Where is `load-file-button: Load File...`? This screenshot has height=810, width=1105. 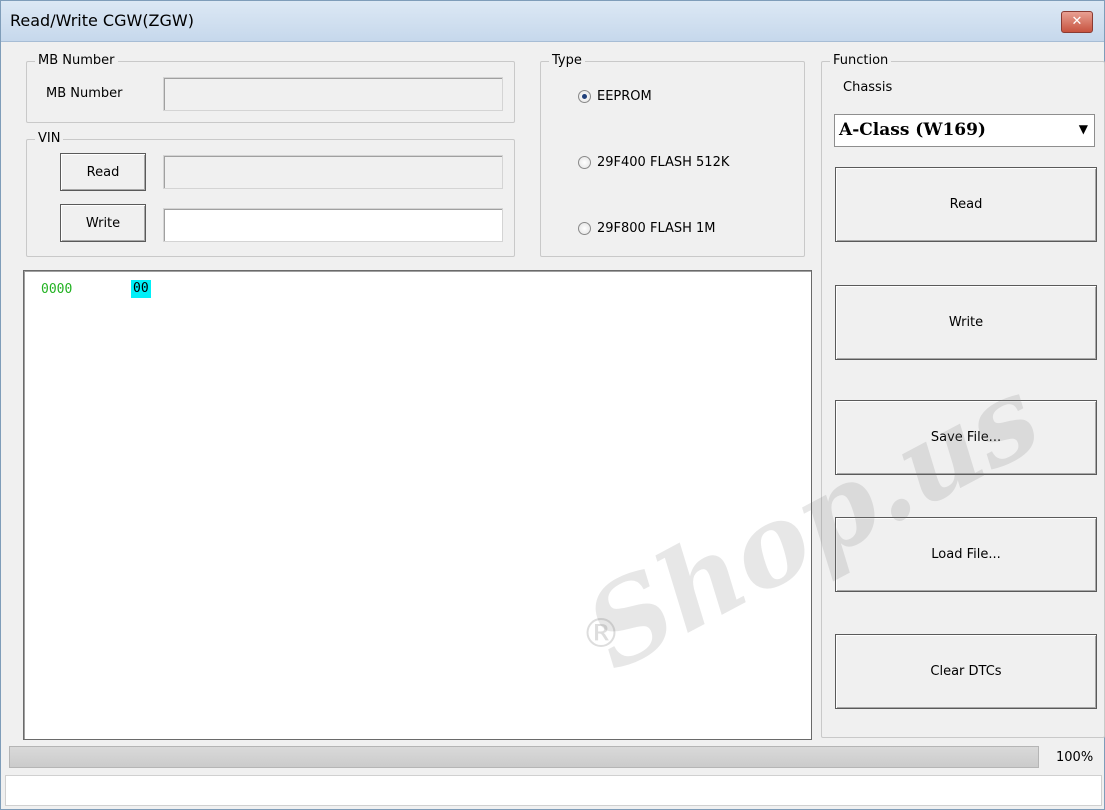 load-file-button: Load File... is located at coordinates (966, 554).